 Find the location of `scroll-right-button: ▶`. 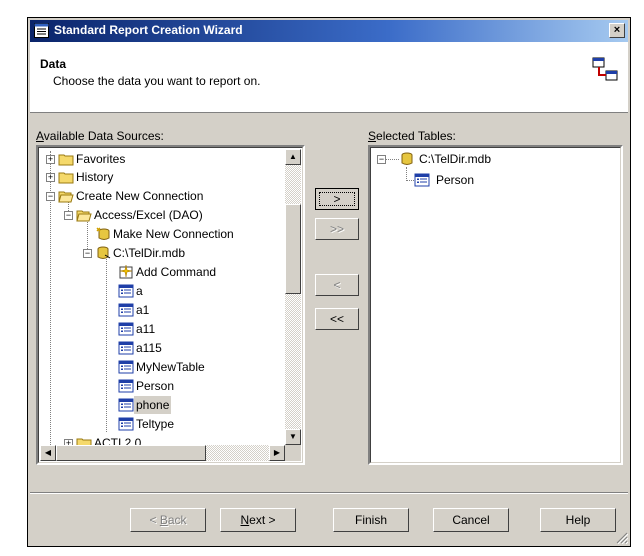

scroll-right-button: ▶ is located at coordinates (277, 453).